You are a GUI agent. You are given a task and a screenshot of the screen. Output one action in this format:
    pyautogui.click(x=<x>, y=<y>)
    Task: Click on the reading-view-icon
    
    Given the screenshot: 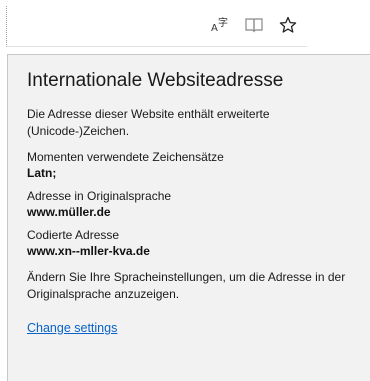 What is the action you would take?
    pyautogui.click(x=254, y=25)
    